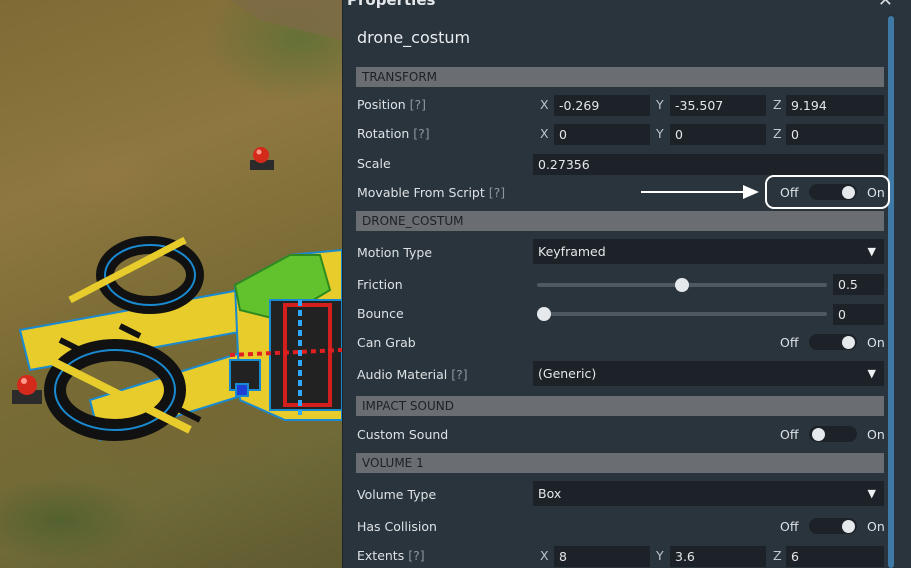 The height and width of the screenshot is (568, 911). I want to click on audio-material-dropdown: (Generic) ▼, so click(708, 373).